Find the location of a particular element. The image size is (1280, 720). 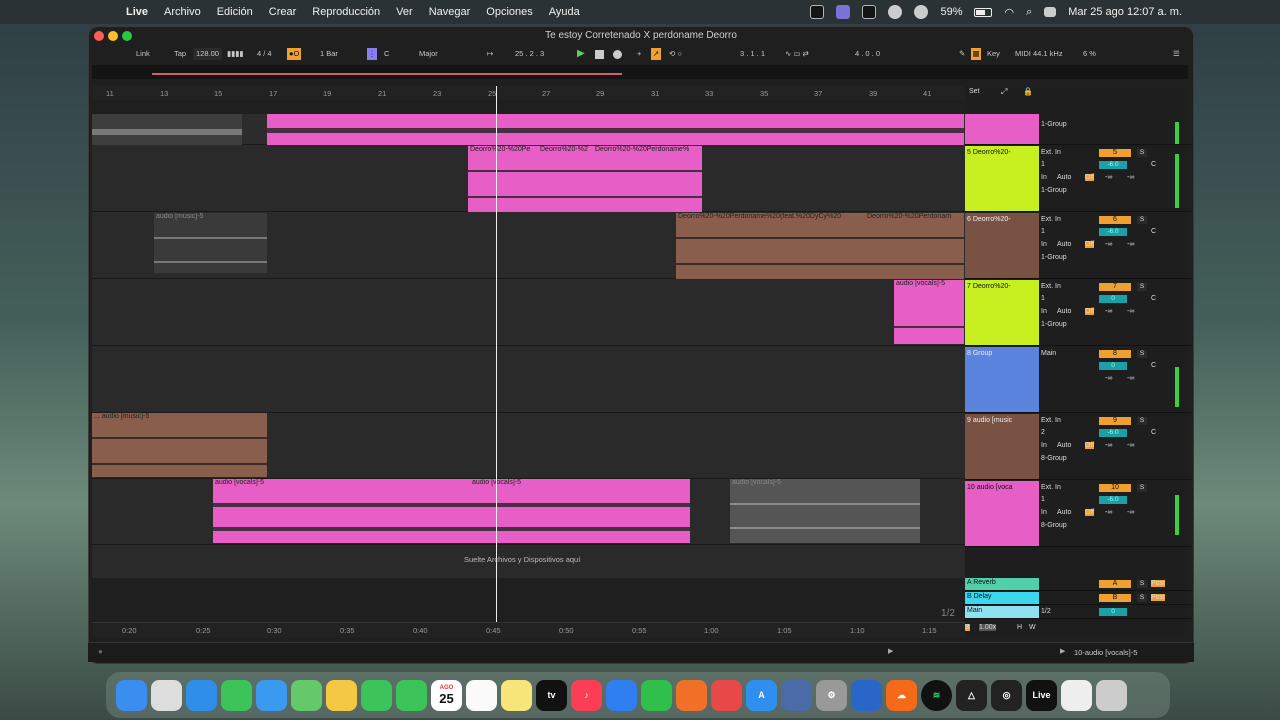

draw-mode-icon: ✎ is located at coordinates (962, 54).